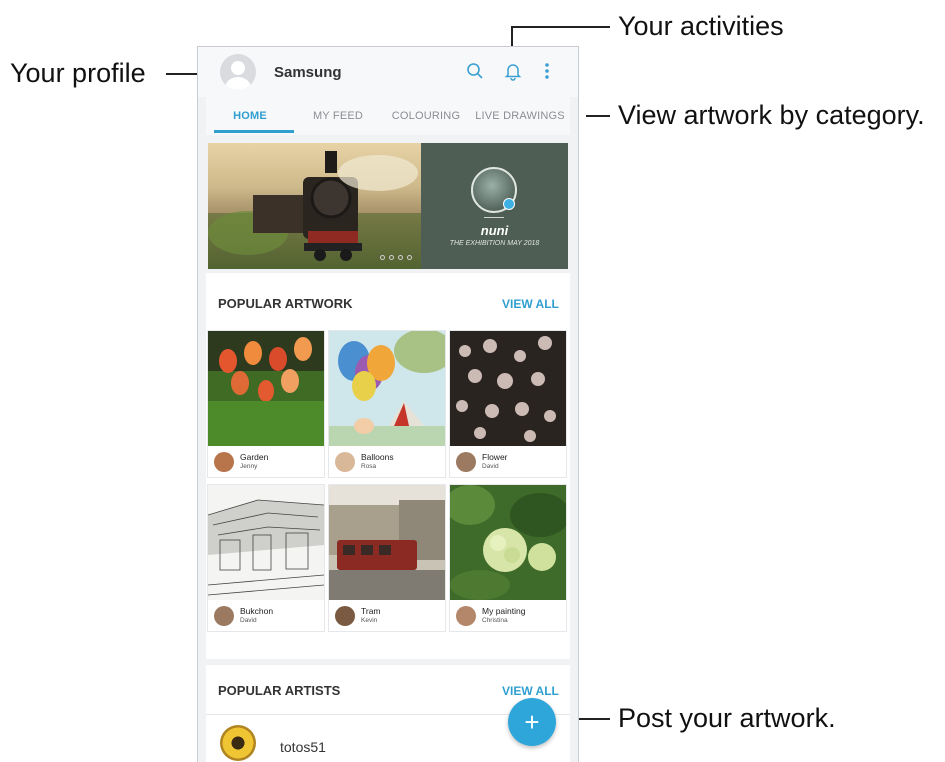  I want to click on artwork-title: Flower, so click(495, 457).